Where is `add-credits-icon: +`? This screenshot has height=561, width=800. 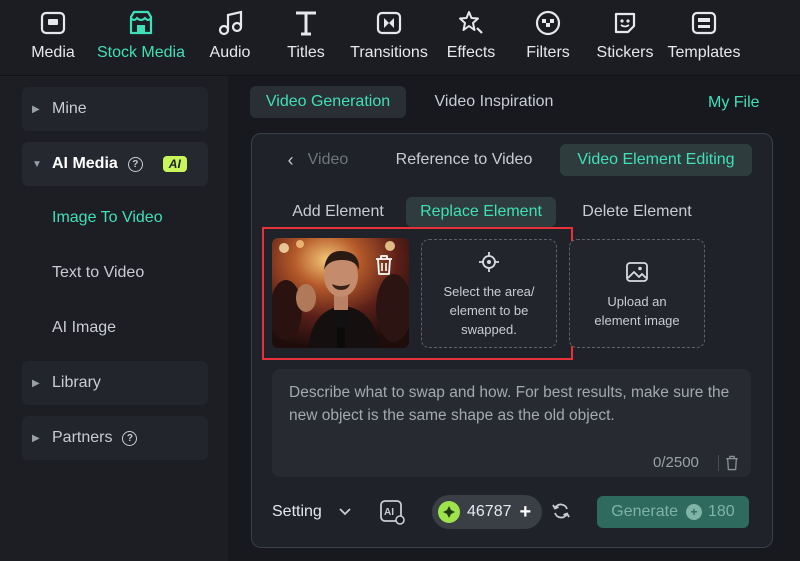
add-credits-icon: + is located at coordinates (526, 512).